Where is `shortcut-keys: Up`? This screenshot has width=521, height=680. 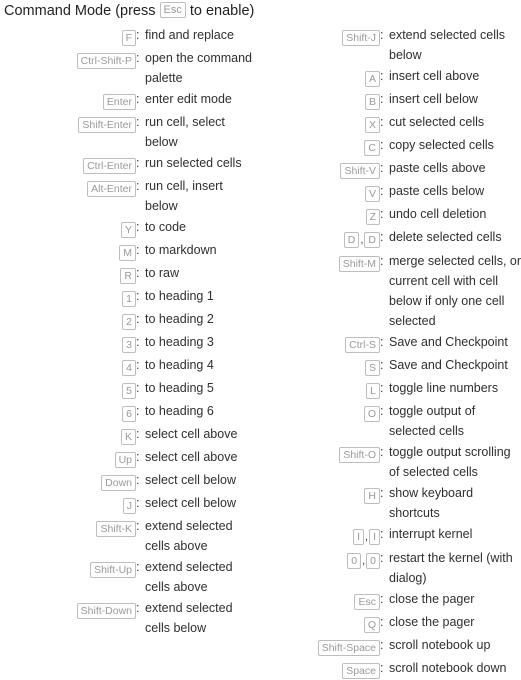 shortcut-keys: Up is located at coordinates (68, 457).